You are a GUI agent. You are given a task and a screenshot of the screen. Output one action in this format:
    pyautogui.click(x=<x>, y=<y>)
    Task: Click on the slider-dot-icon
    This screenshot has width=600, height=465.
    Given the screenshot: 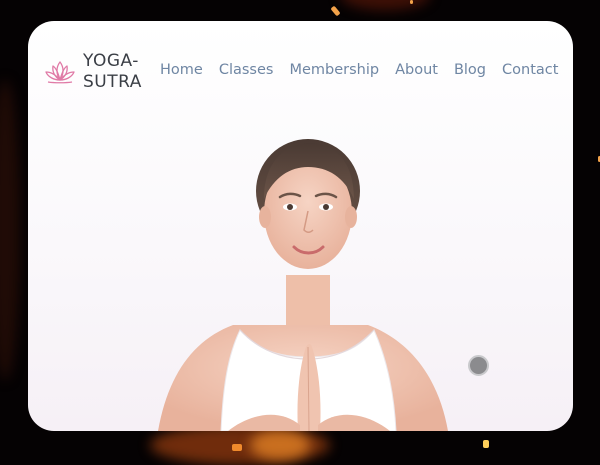 What is the action you would take?
    pyautogui.click(x=478, y=365)
    